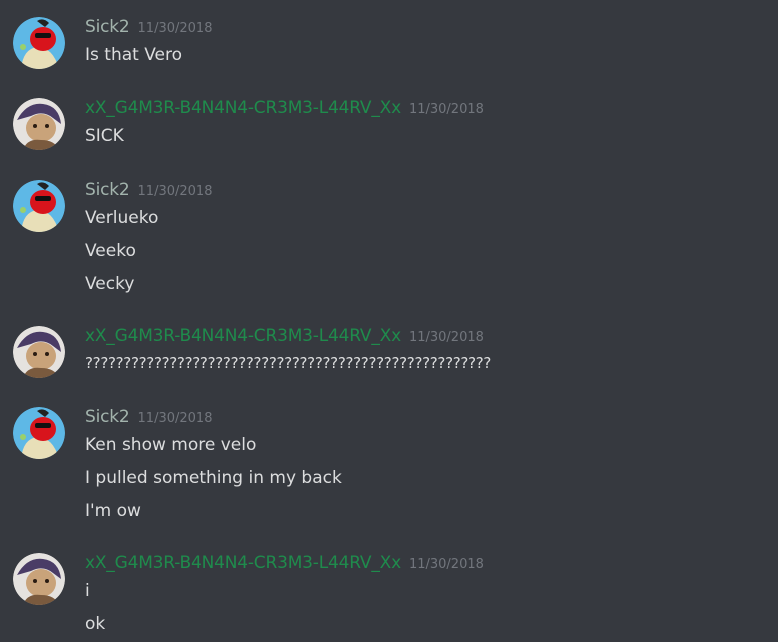 This screenshot has height=642, width=778. What do you see at coordinates (87, 591) in the screenshot?
I see `message-text: i` at bounding box center [87, 591].